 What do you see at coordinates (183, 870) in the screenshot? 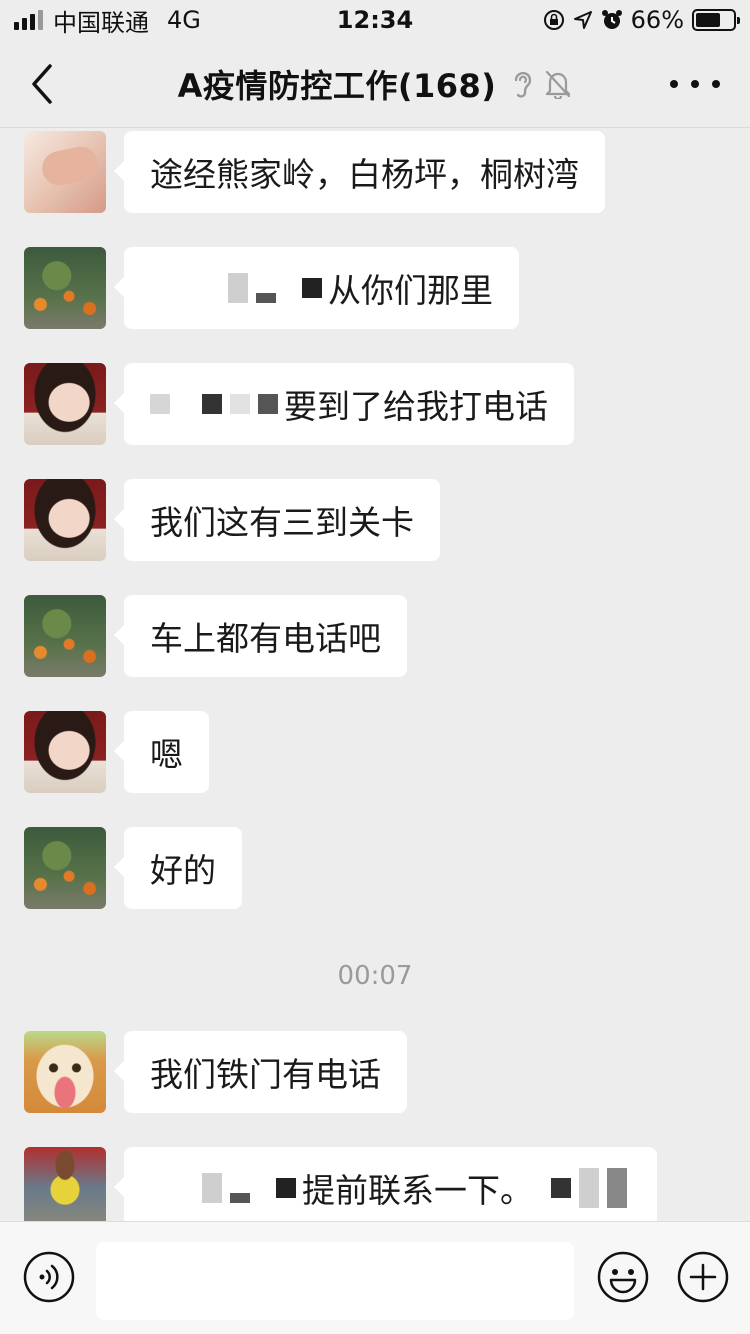
I see `message-text: 好的` at bounding box center [183, 870].